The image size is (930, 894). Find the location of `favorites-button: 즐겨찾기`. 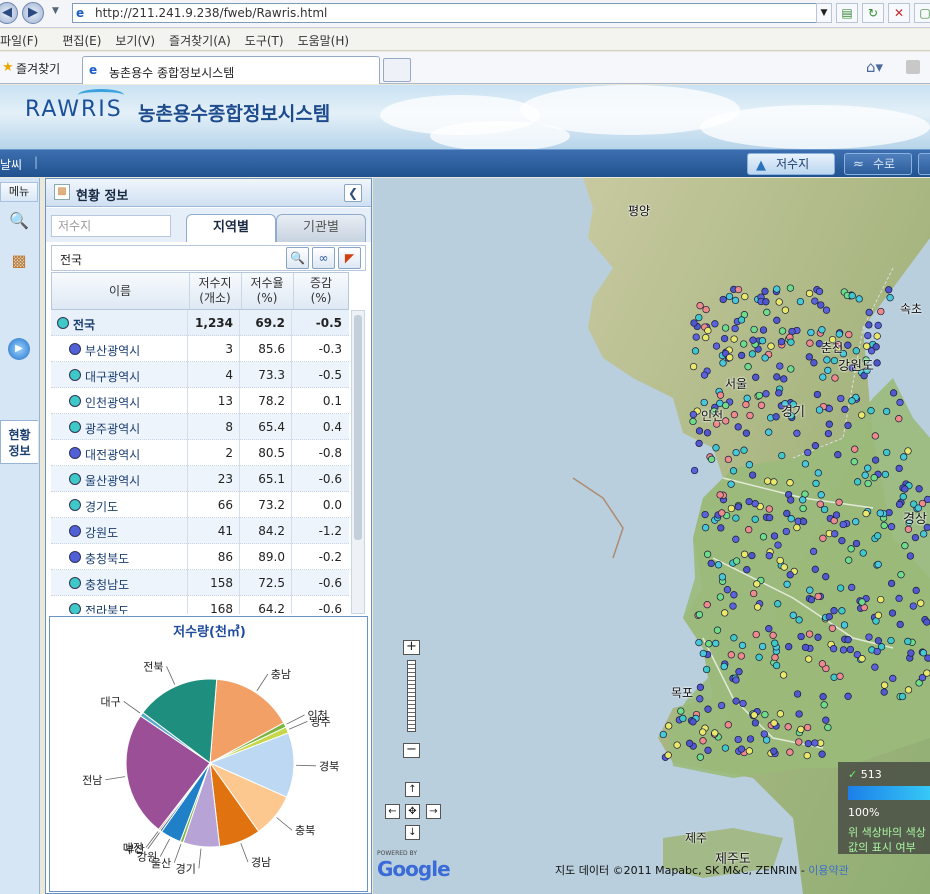

favorites-button: 즐겨찾기 is located at coordinates (38, 68).